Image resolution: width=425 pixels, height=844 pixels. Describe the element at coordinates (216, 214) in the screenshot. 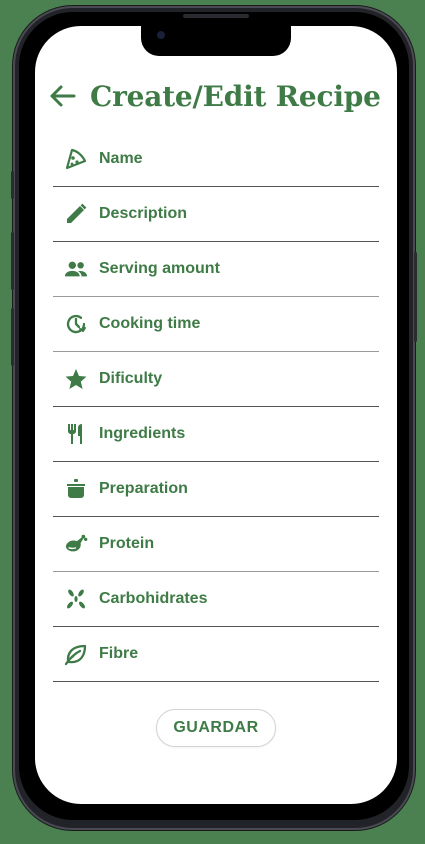

I see `description-field: Description` at that location.